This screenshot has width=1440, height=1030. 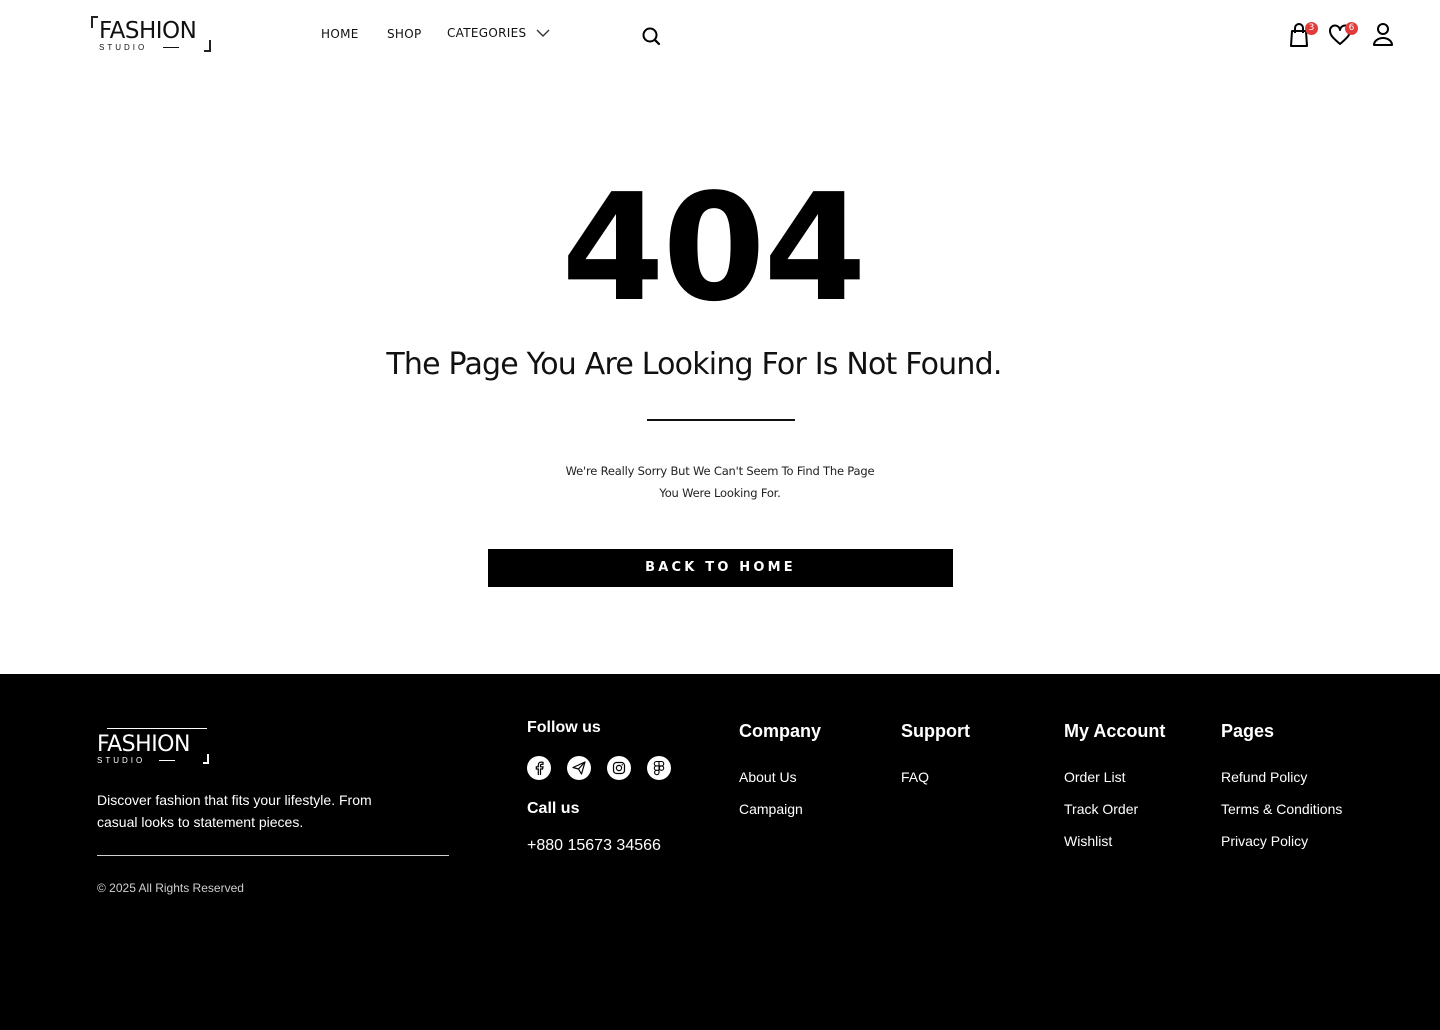 I want to click on logo-topline, so click(x=157, y=728).